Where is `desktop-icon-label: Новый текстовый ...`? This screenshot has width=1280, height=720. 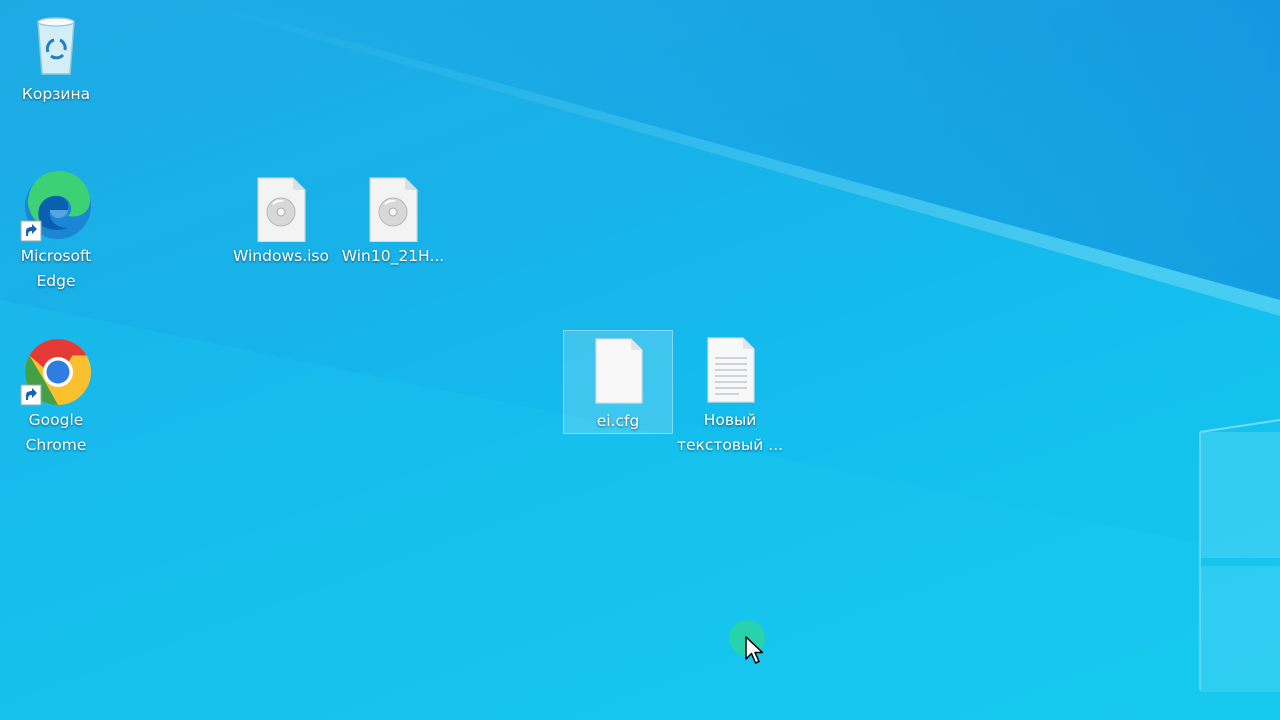
desktop-icon-label: Новый текстовый ... is located at coordinates (730, 432).